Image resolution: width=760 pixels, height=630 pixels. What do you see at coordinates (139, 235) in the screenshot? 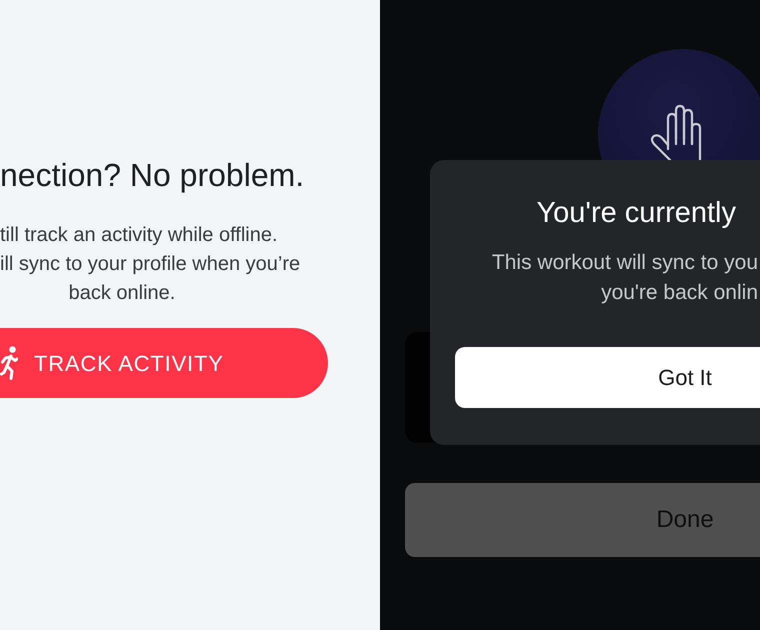
I see `description-line: till track an activity while offline.` at bounding box center [139, 235].